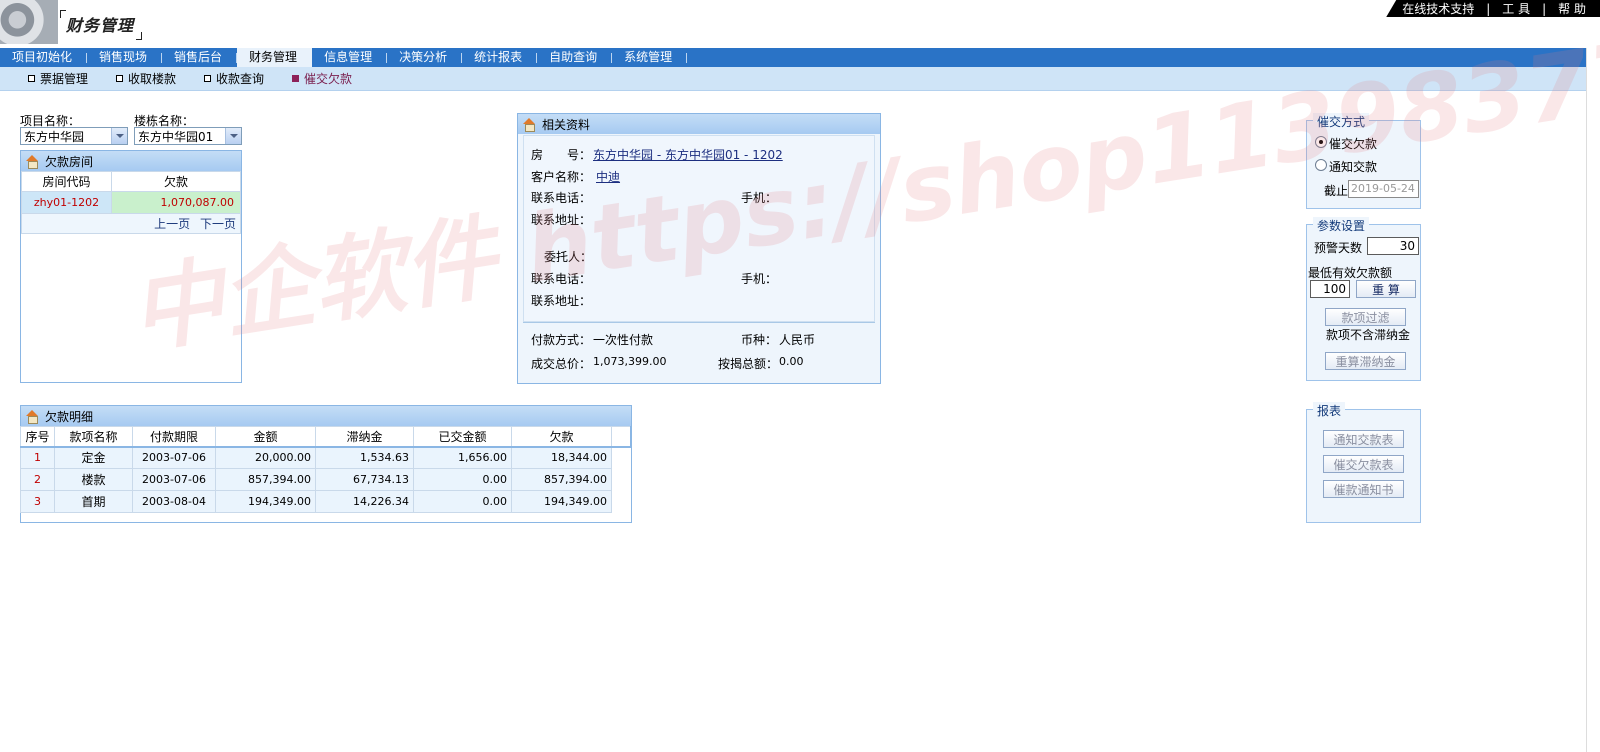 This screenshot has height=752, width=1600. Describe the element at coordinates (326, 416) in the screenshot. I see `arrears-detail-header: 欠款明细` at that location.